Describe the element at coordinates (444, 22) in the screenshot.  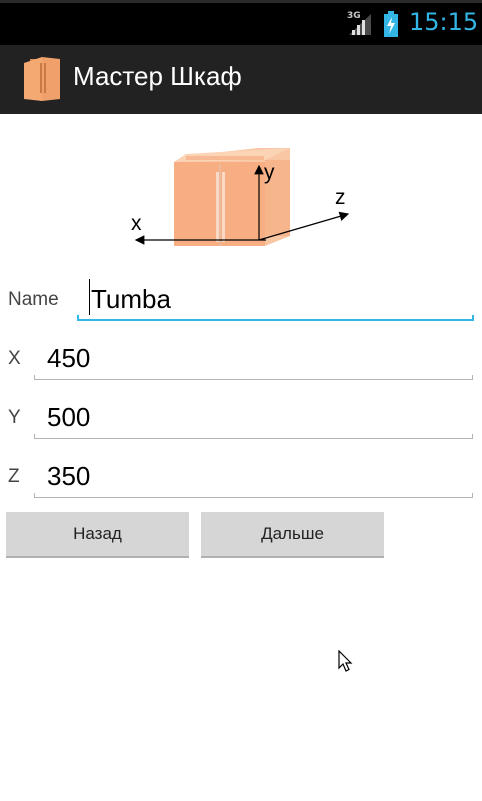
I see `clock: 15:15` at that location.